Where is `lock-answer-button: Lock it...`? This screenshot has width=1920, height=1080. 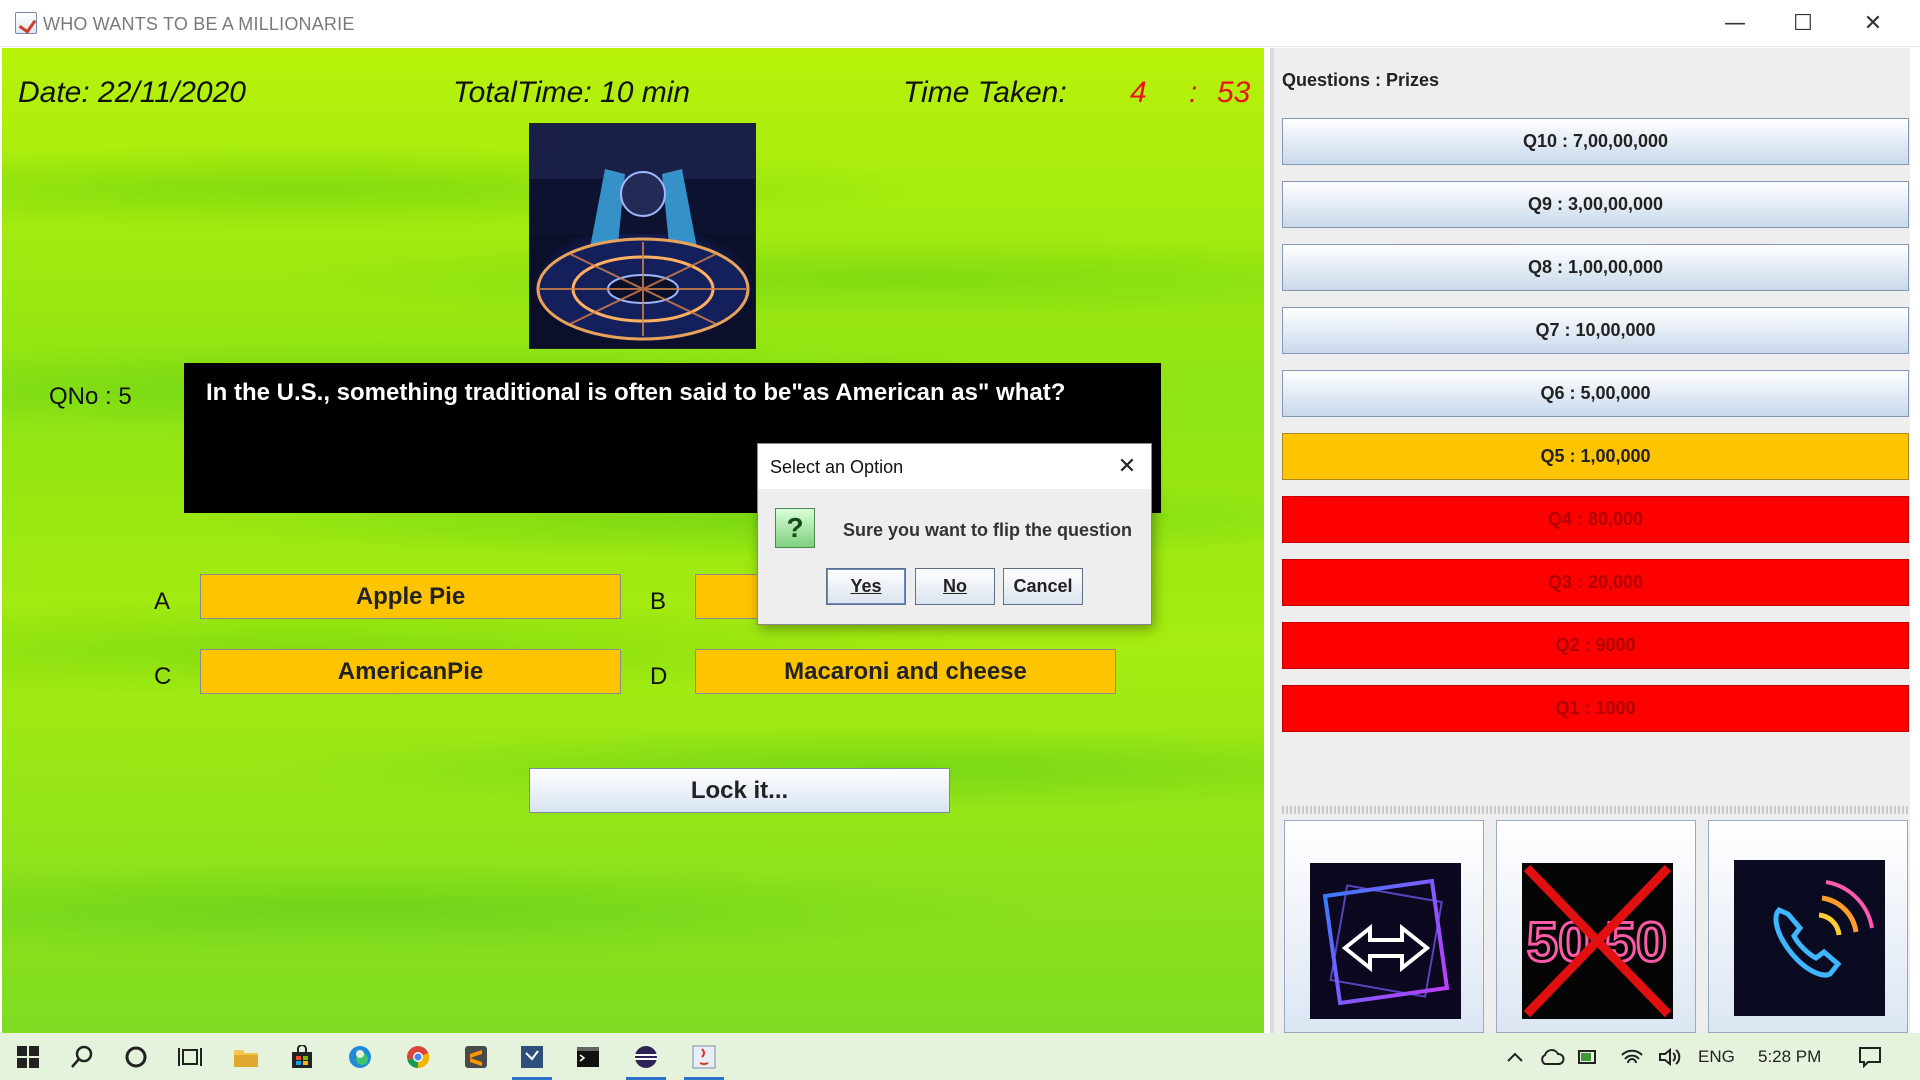
lock-answer-button: Lock it... is located at coordinates (739, 790).